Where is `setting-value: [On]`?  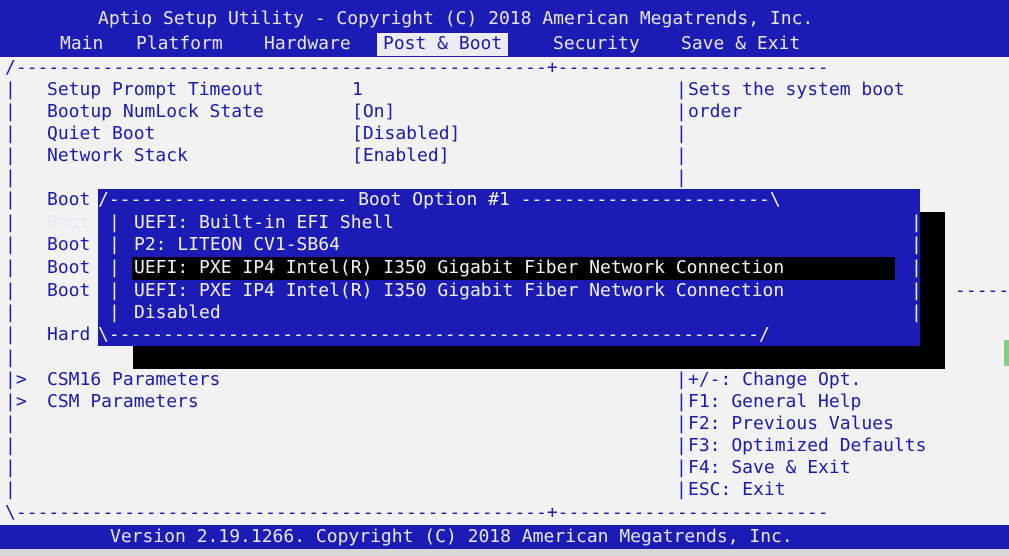
setting-value: [On] is located at coordinates (373, 112).